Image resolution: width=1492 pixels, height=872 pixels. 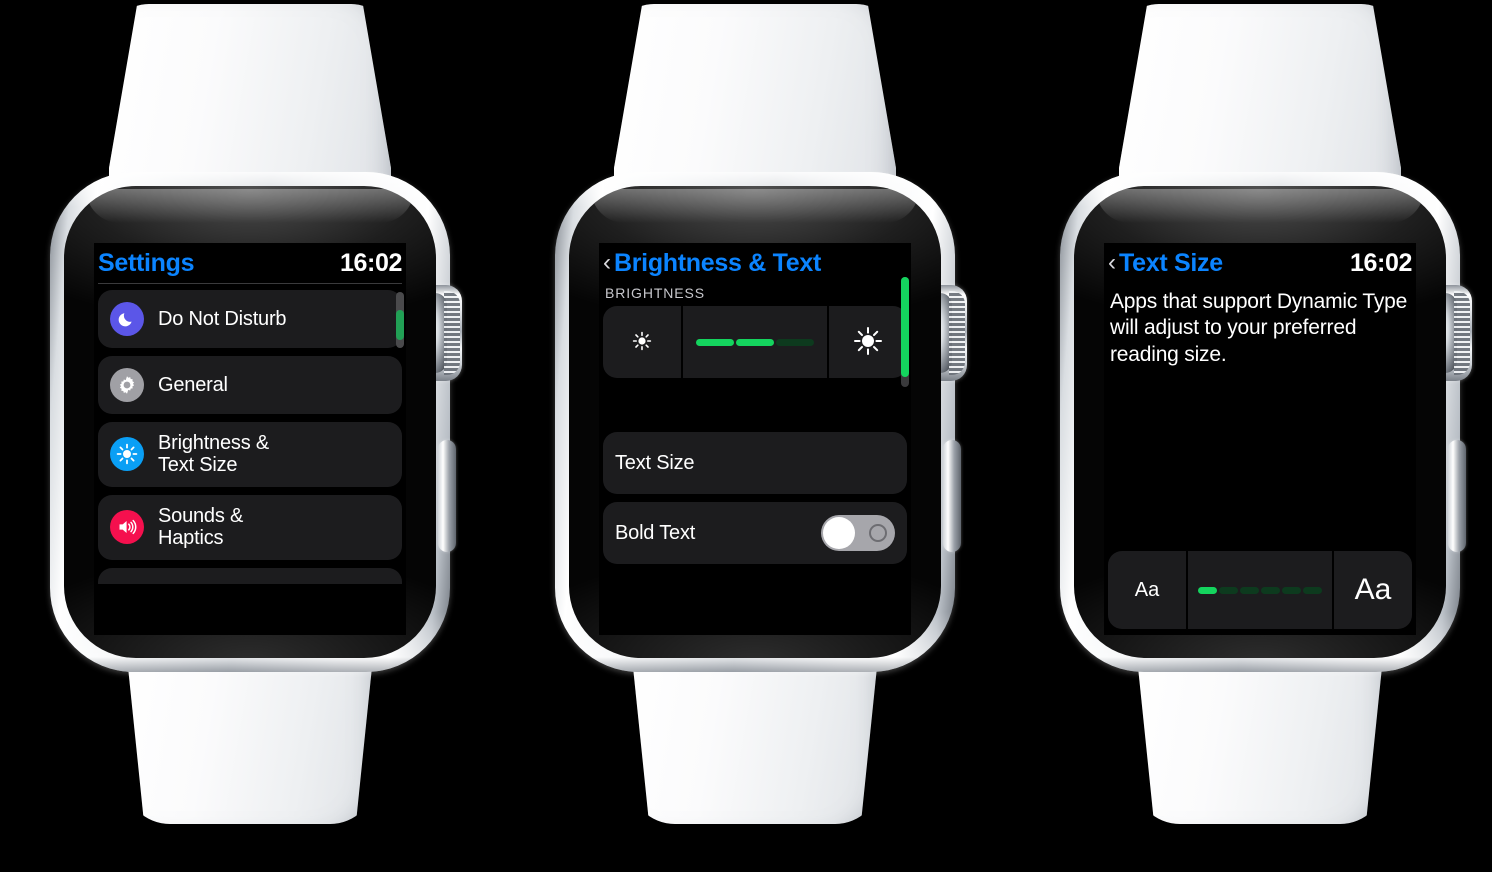 What do you see at coordinates (655, 462) in the screenshot?
I see `row-label: Text Size` at bounding box center [655, 462].